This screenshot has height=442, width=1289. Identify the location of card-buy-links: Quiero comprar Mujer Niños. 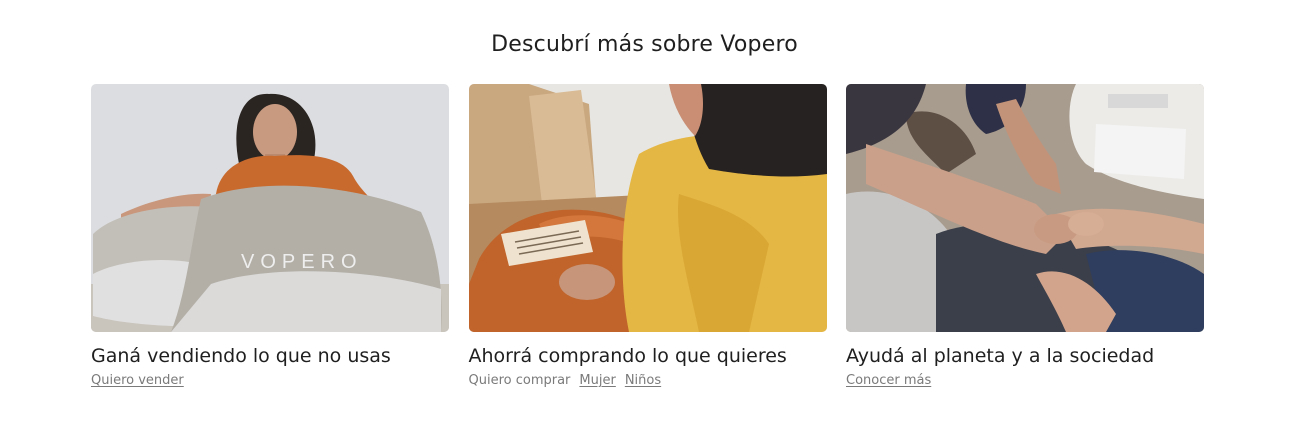
(648, 381).